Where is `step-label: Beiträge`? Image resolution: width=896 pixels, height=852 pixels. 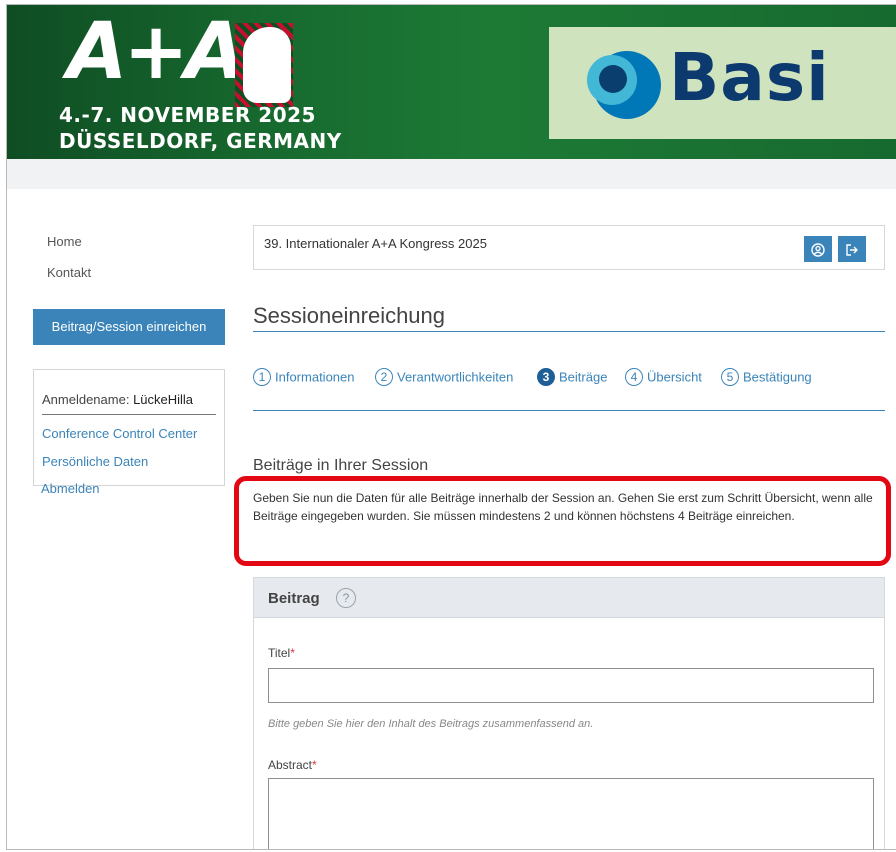
step-label: Beiträge is located at coordinates (583, 377).